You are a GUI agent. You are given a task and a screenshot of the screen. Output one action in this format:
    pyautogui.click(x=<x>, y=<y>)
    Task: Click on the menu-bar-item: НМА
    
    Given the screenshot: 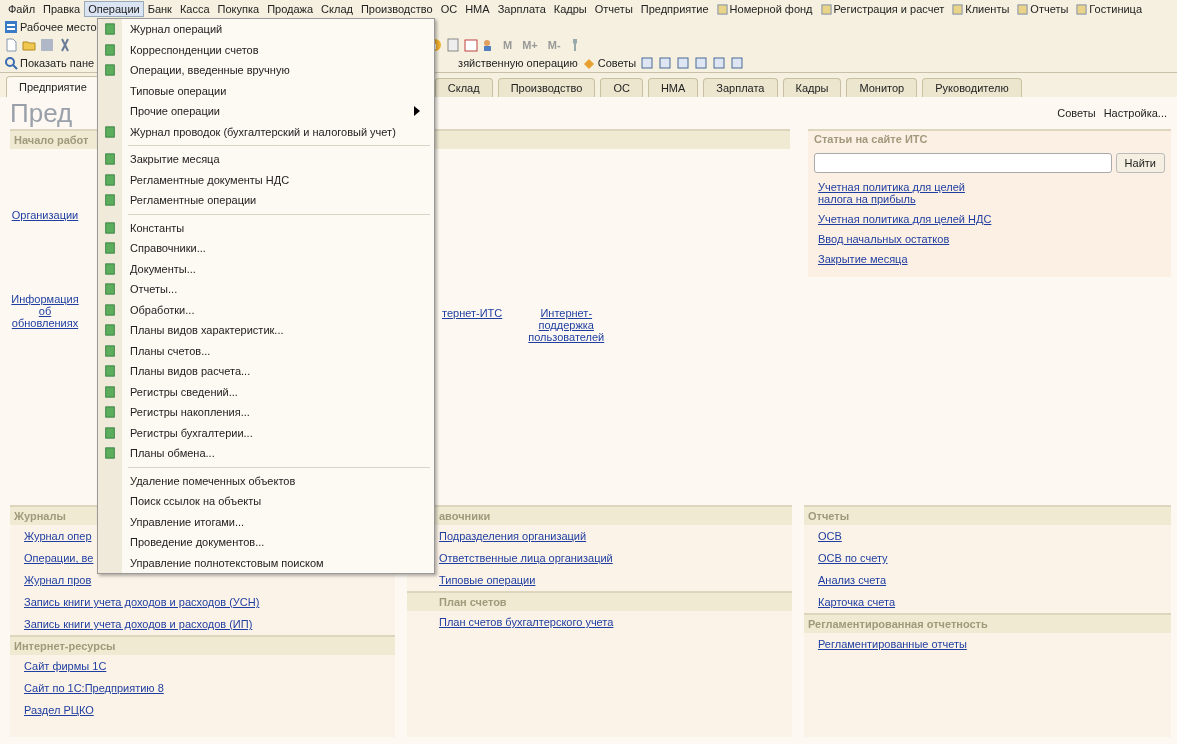 What is the action you would take?
    pyautogui.click(x=477, y=9)
    